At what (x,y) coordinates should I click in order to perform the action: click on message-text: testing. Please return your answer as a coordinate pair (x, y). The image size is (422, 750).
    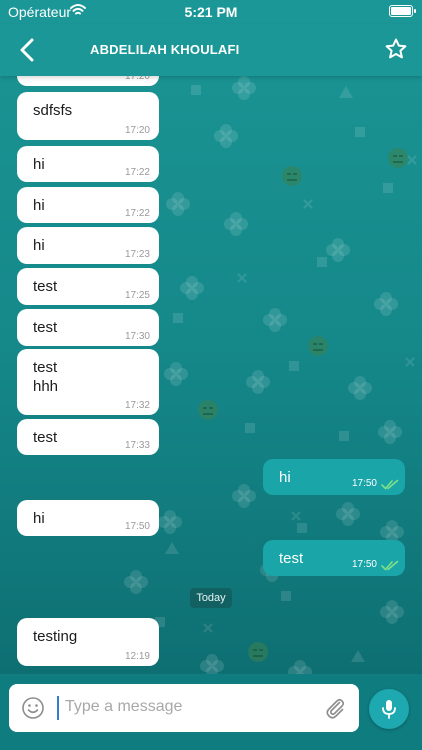
    Looking at the image, I should click on (55, 636).